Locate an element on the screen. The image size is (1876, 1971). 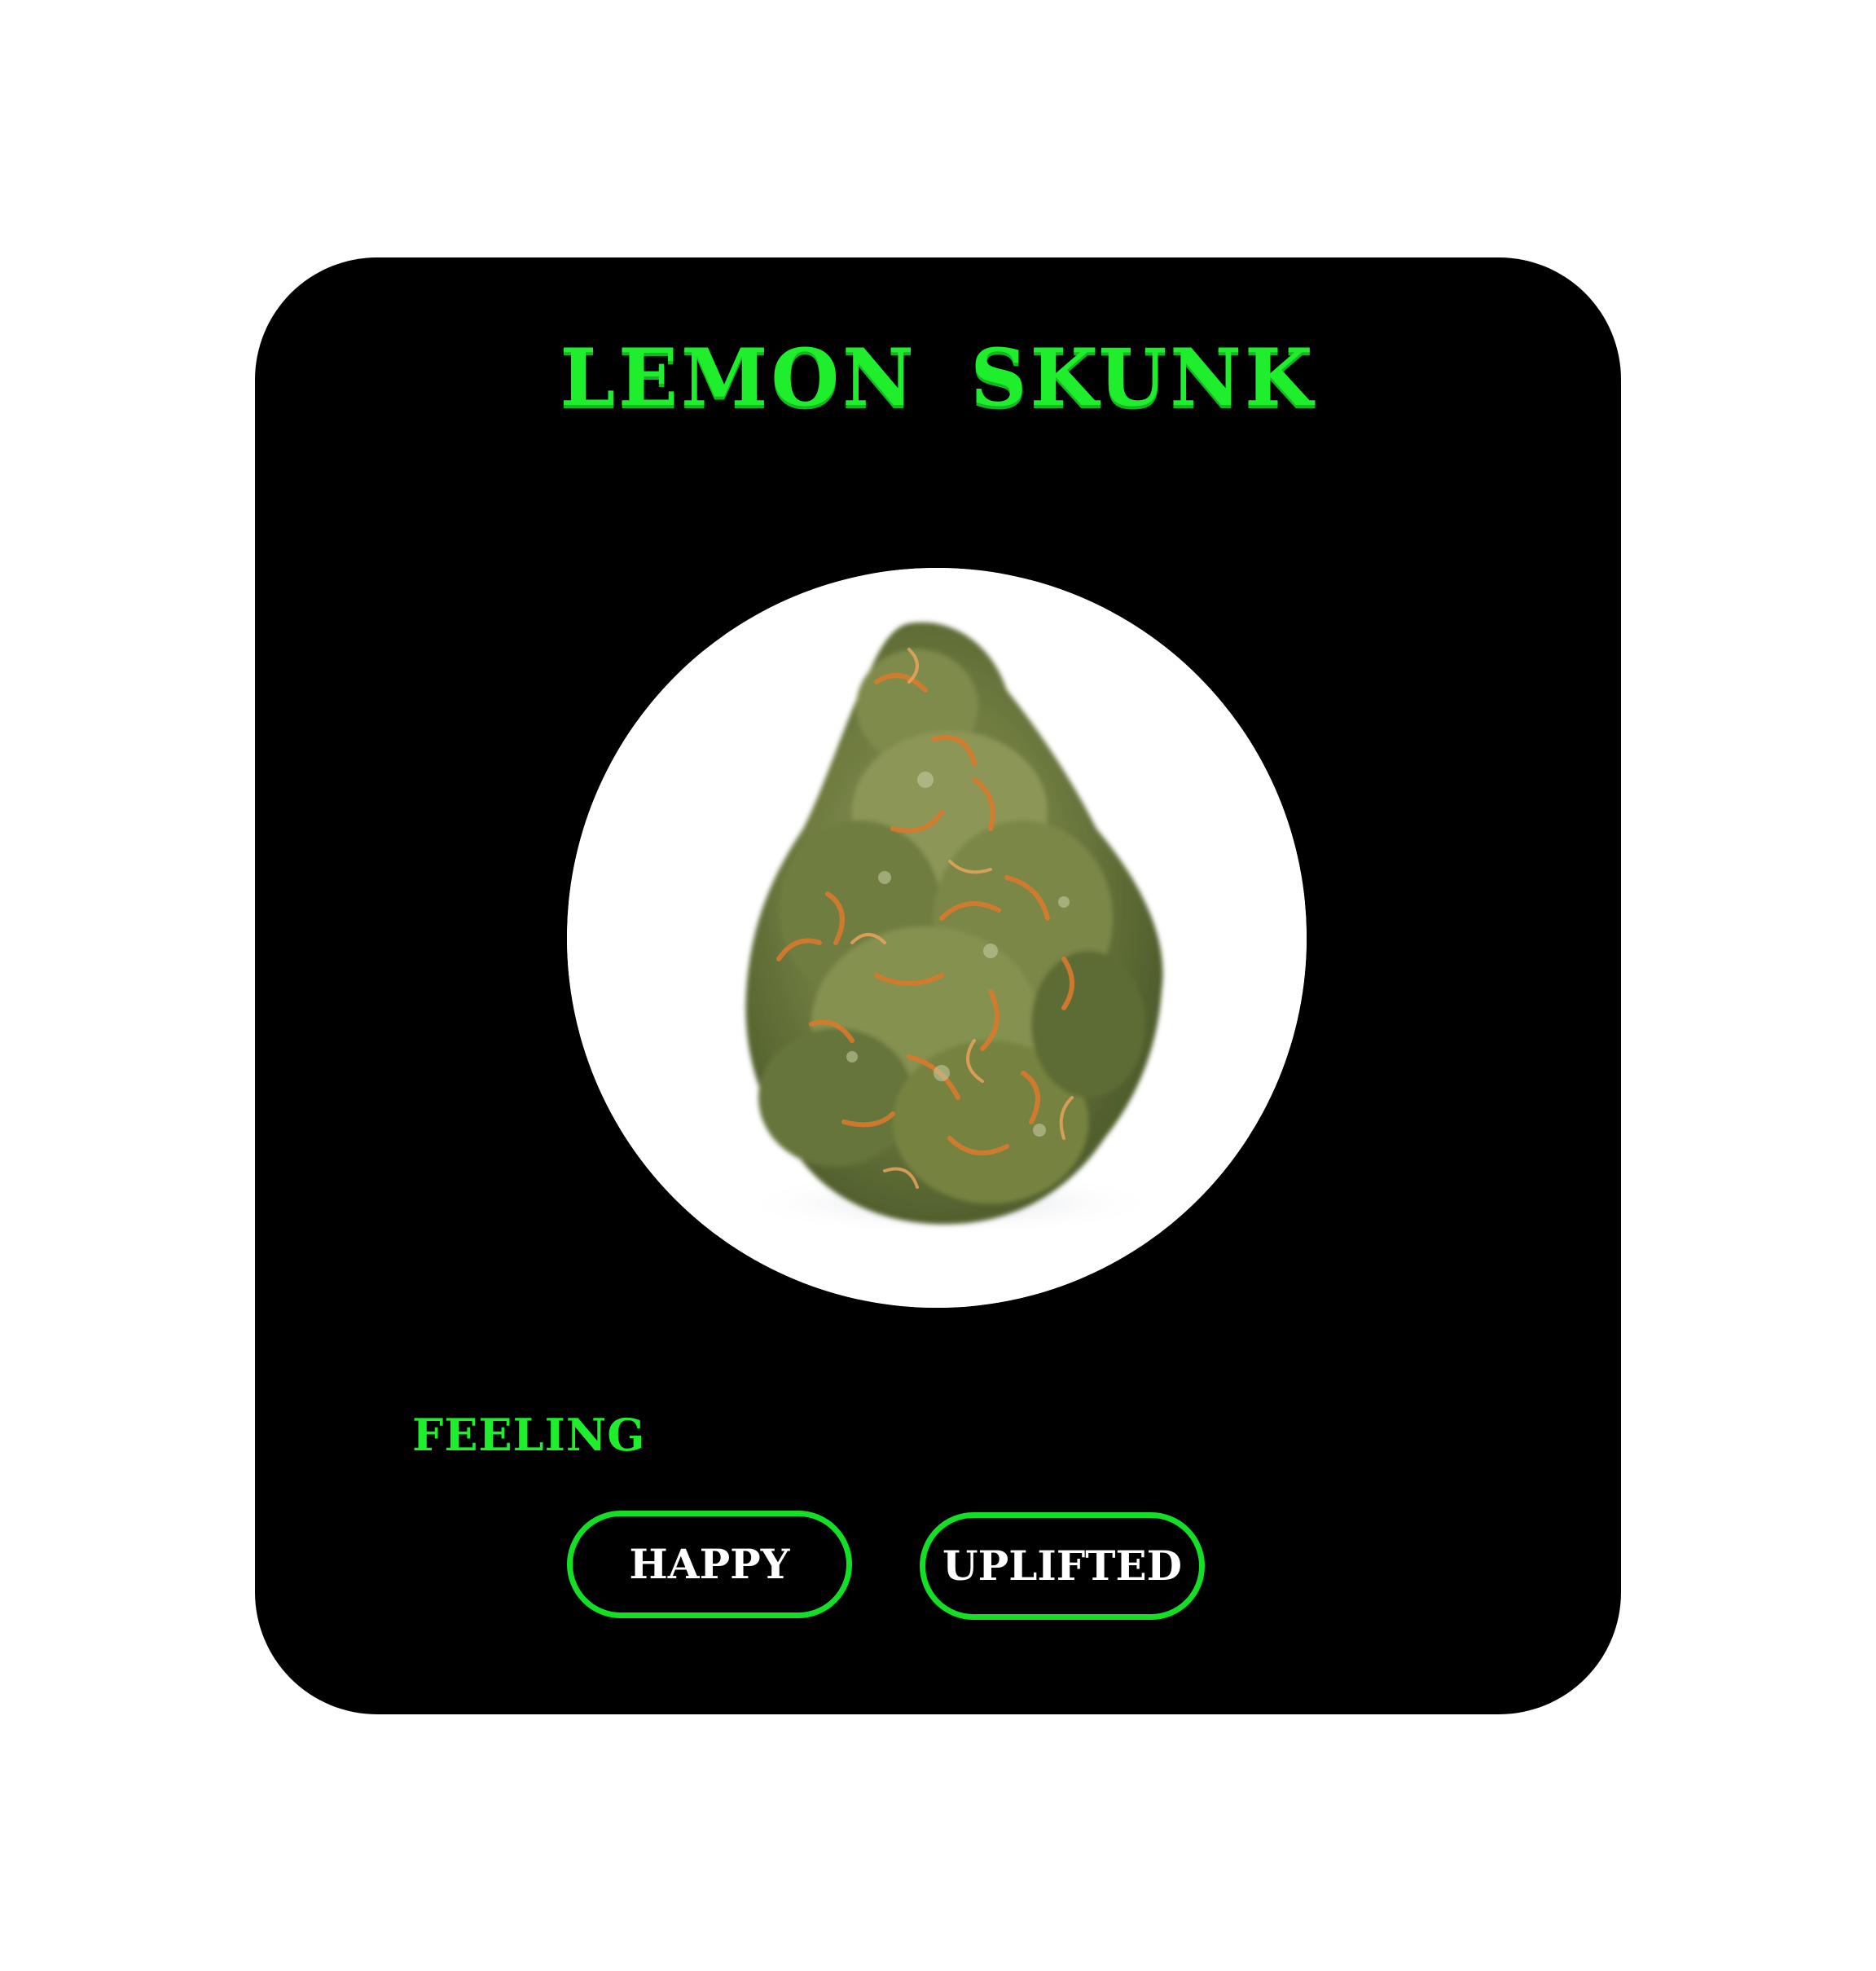
strain-photo is located at coordinates (937, 938).